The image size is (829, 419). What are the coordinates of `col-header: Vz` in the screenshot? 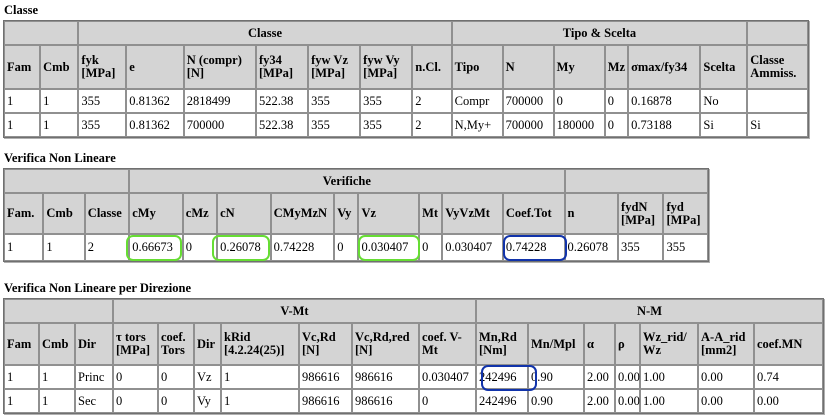 It's located at (389, 213).